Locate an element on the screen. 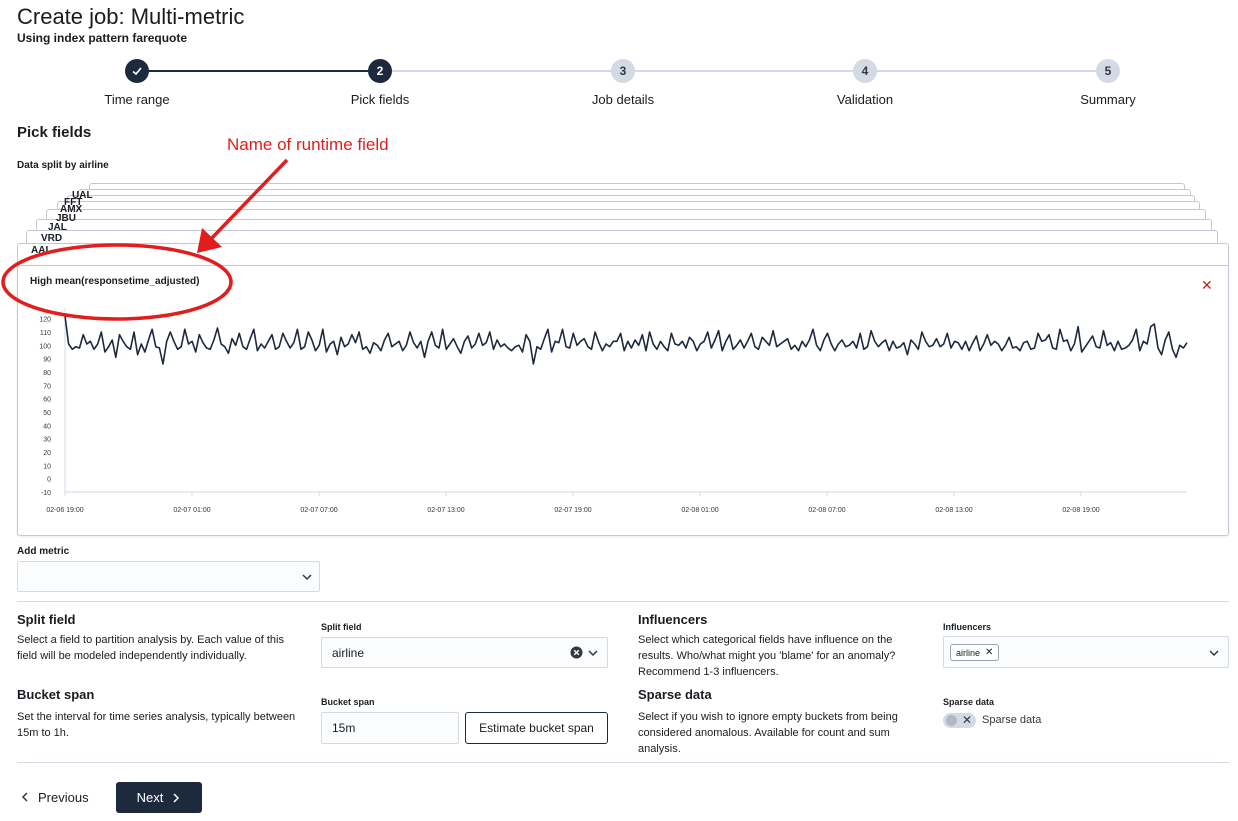  step-4-number: 4 is located at coordinates (865, 71).